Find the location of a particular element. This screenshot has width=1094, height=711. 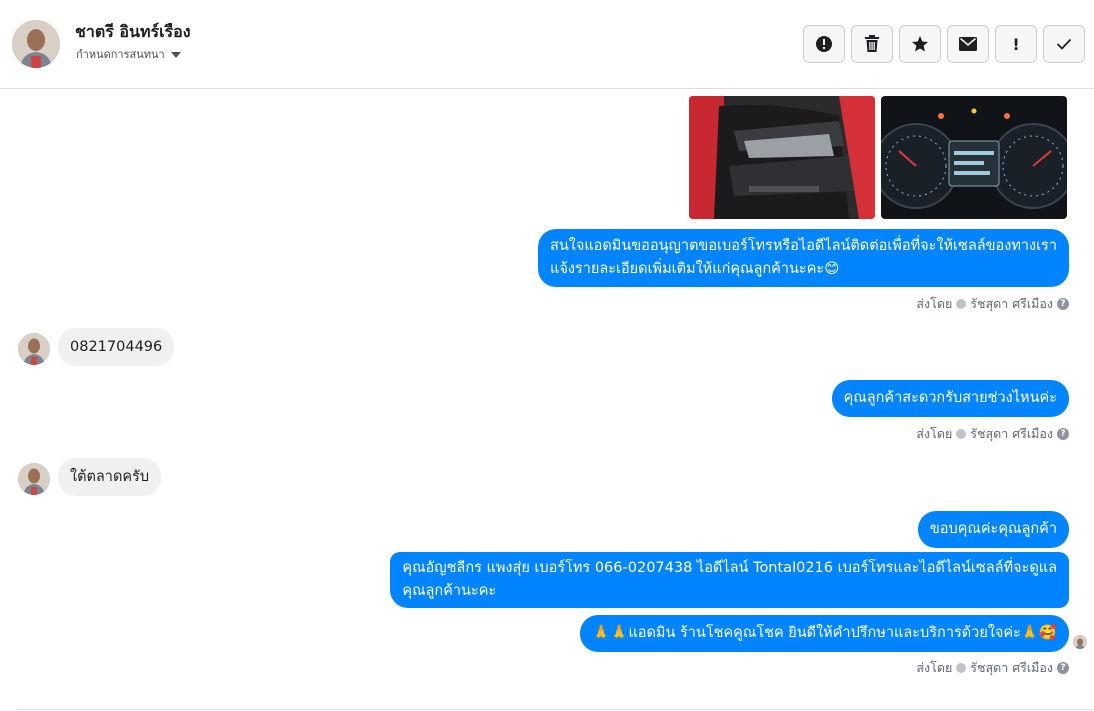

follow-up-button: ! is located at coordinates (1016, 44).